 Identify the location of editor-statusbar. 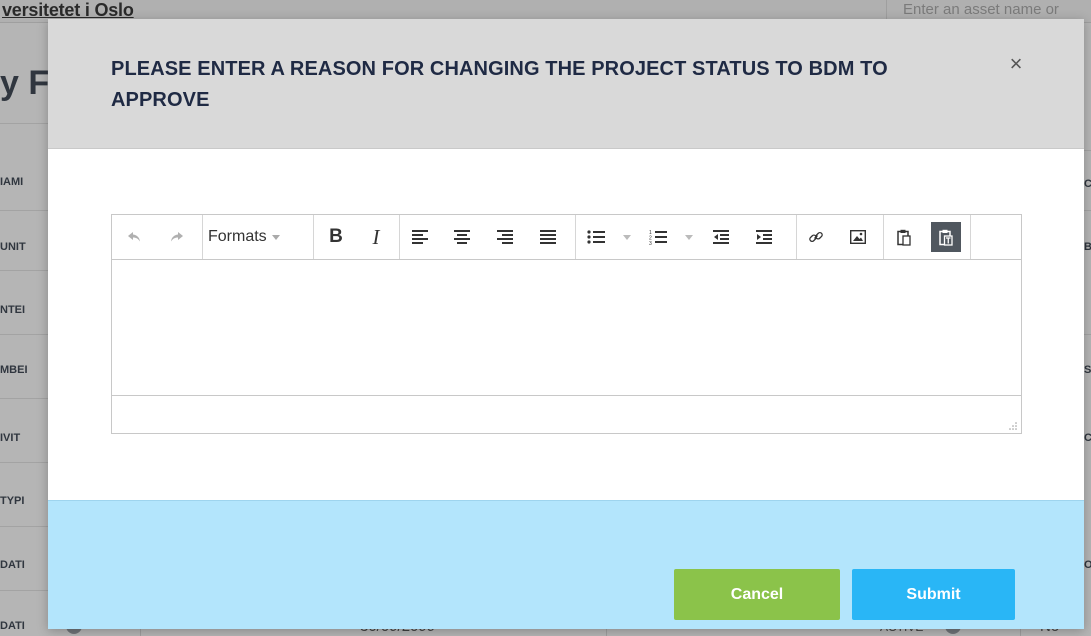
(566, 414).